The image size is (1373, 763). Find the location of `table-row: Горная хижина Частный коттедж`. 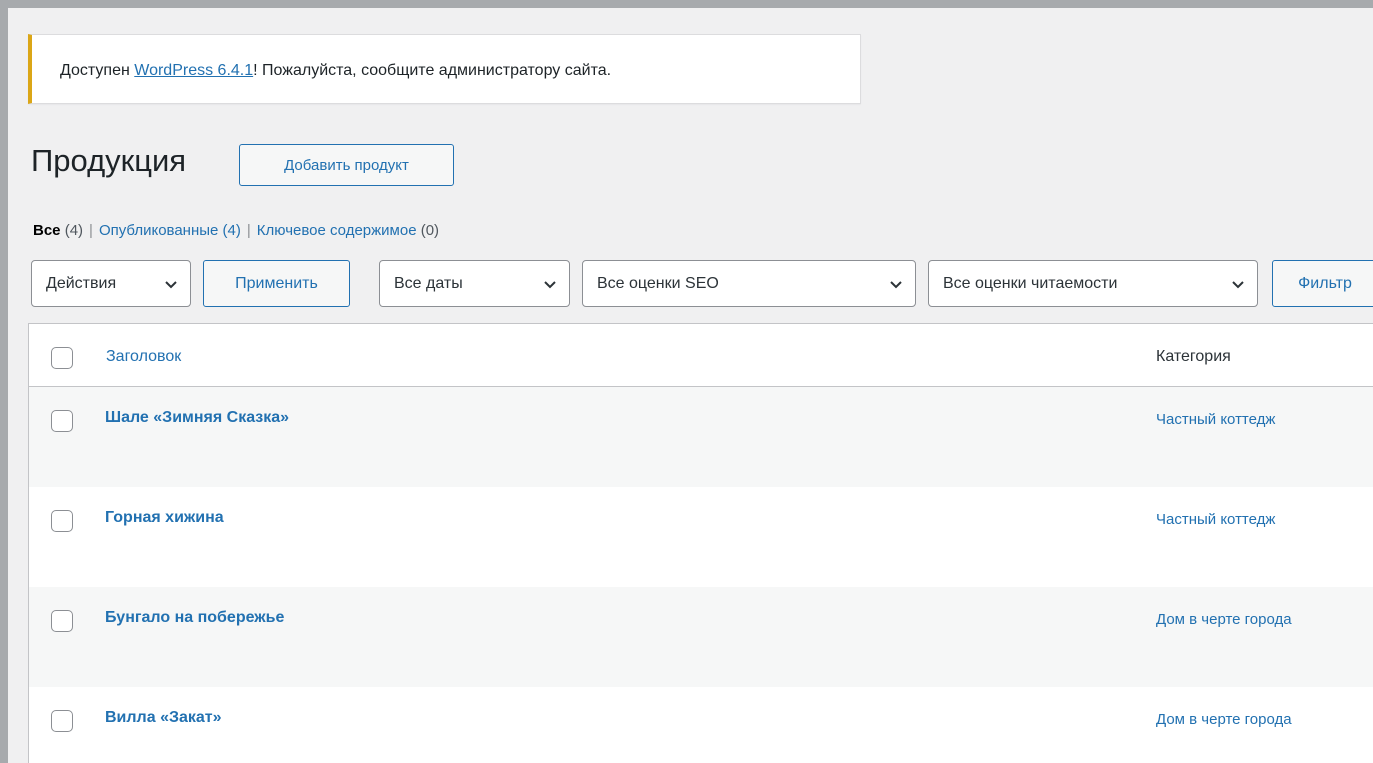

table-row: Горная хижина Частный коттедж is located at coordinates (701, 537).